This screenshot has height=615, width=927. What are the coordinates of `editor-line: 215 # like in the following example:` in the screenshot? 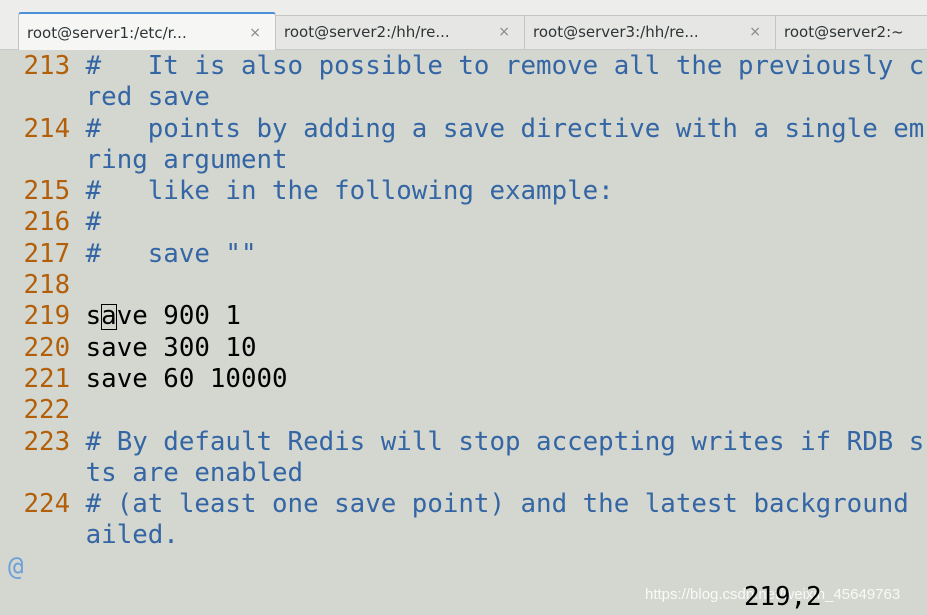 It's located at (466, 191).